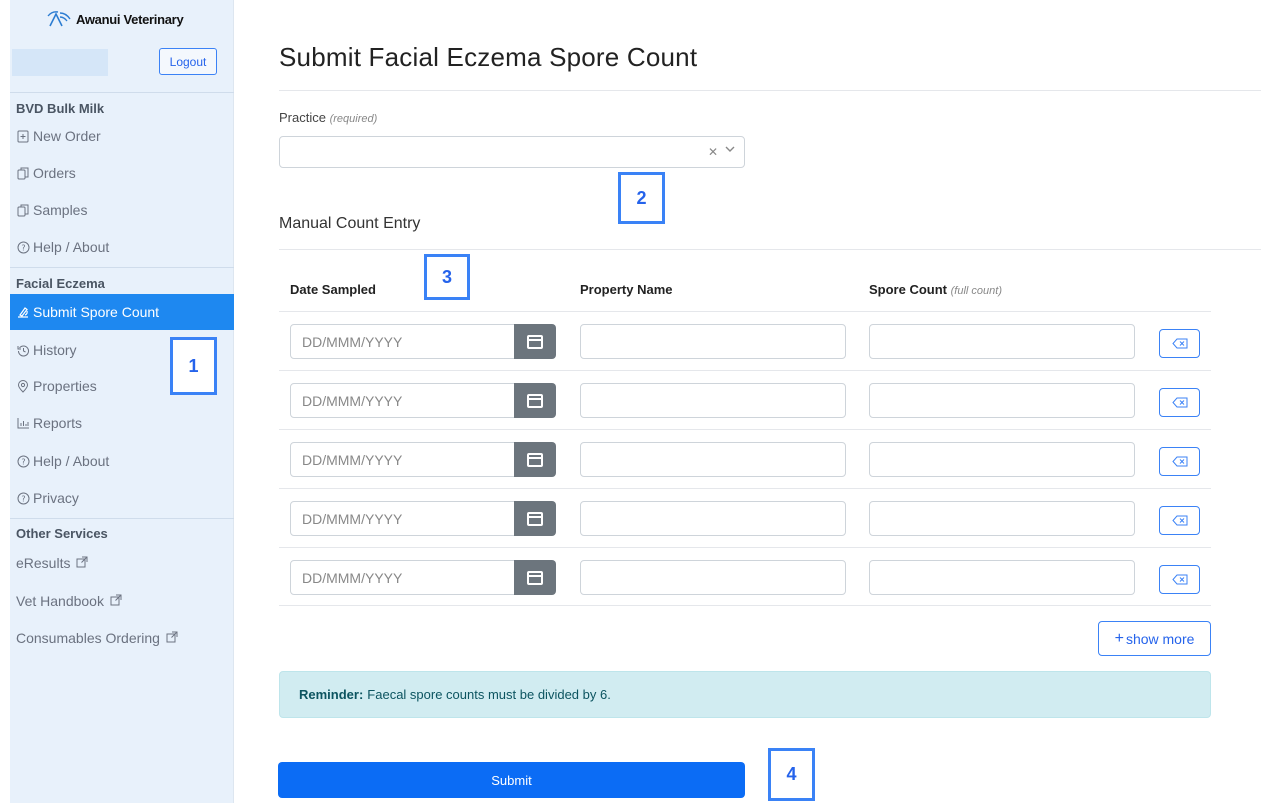 This screenshot has width=1261, height=803. Describe the element at coordinates (60, 62) in the screenshot. I see `user-name-box` at that location.